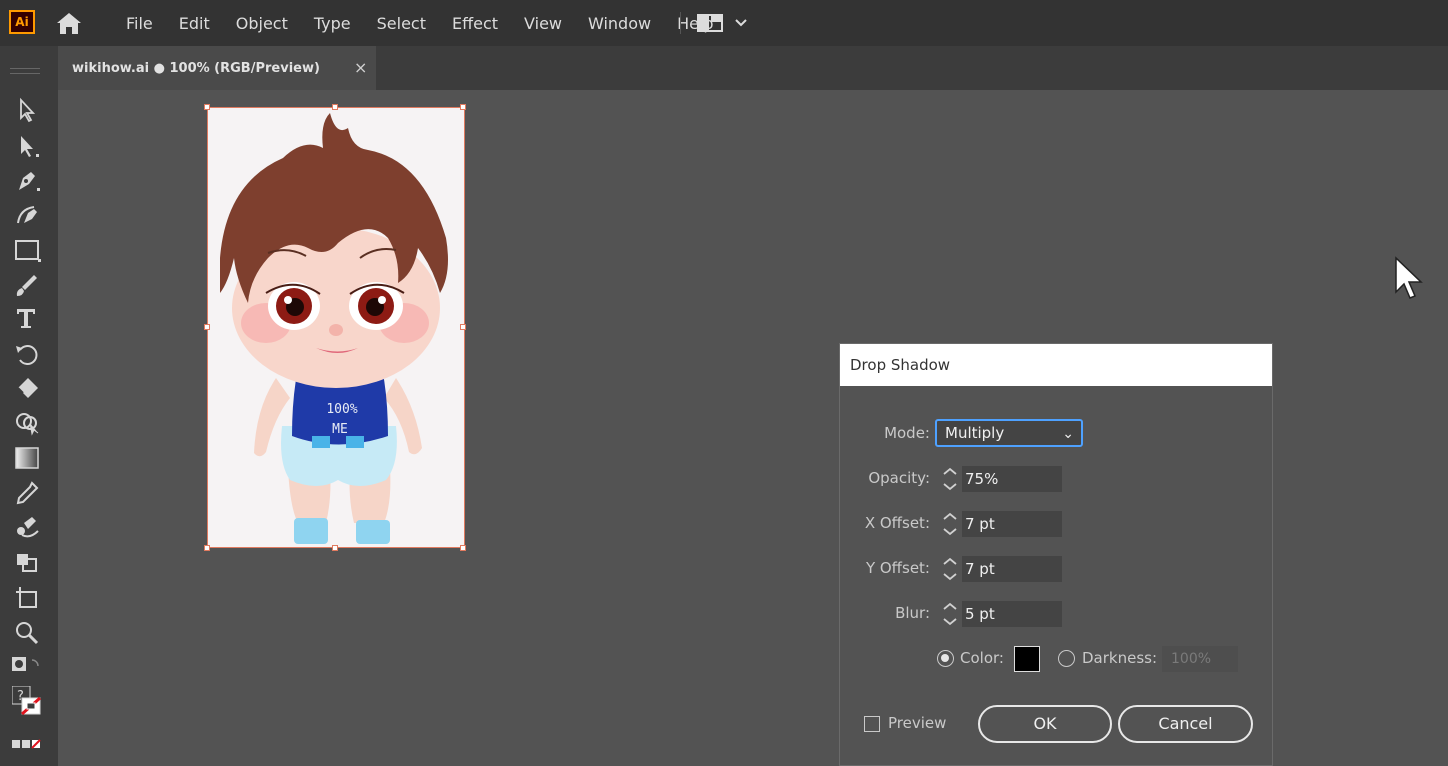 This screenshot has height=766, width=1448. What do you see at coordinates (360, 67) in the screenshot?
I see `close-tab-icon: ×` at bounding box center [360, 67].